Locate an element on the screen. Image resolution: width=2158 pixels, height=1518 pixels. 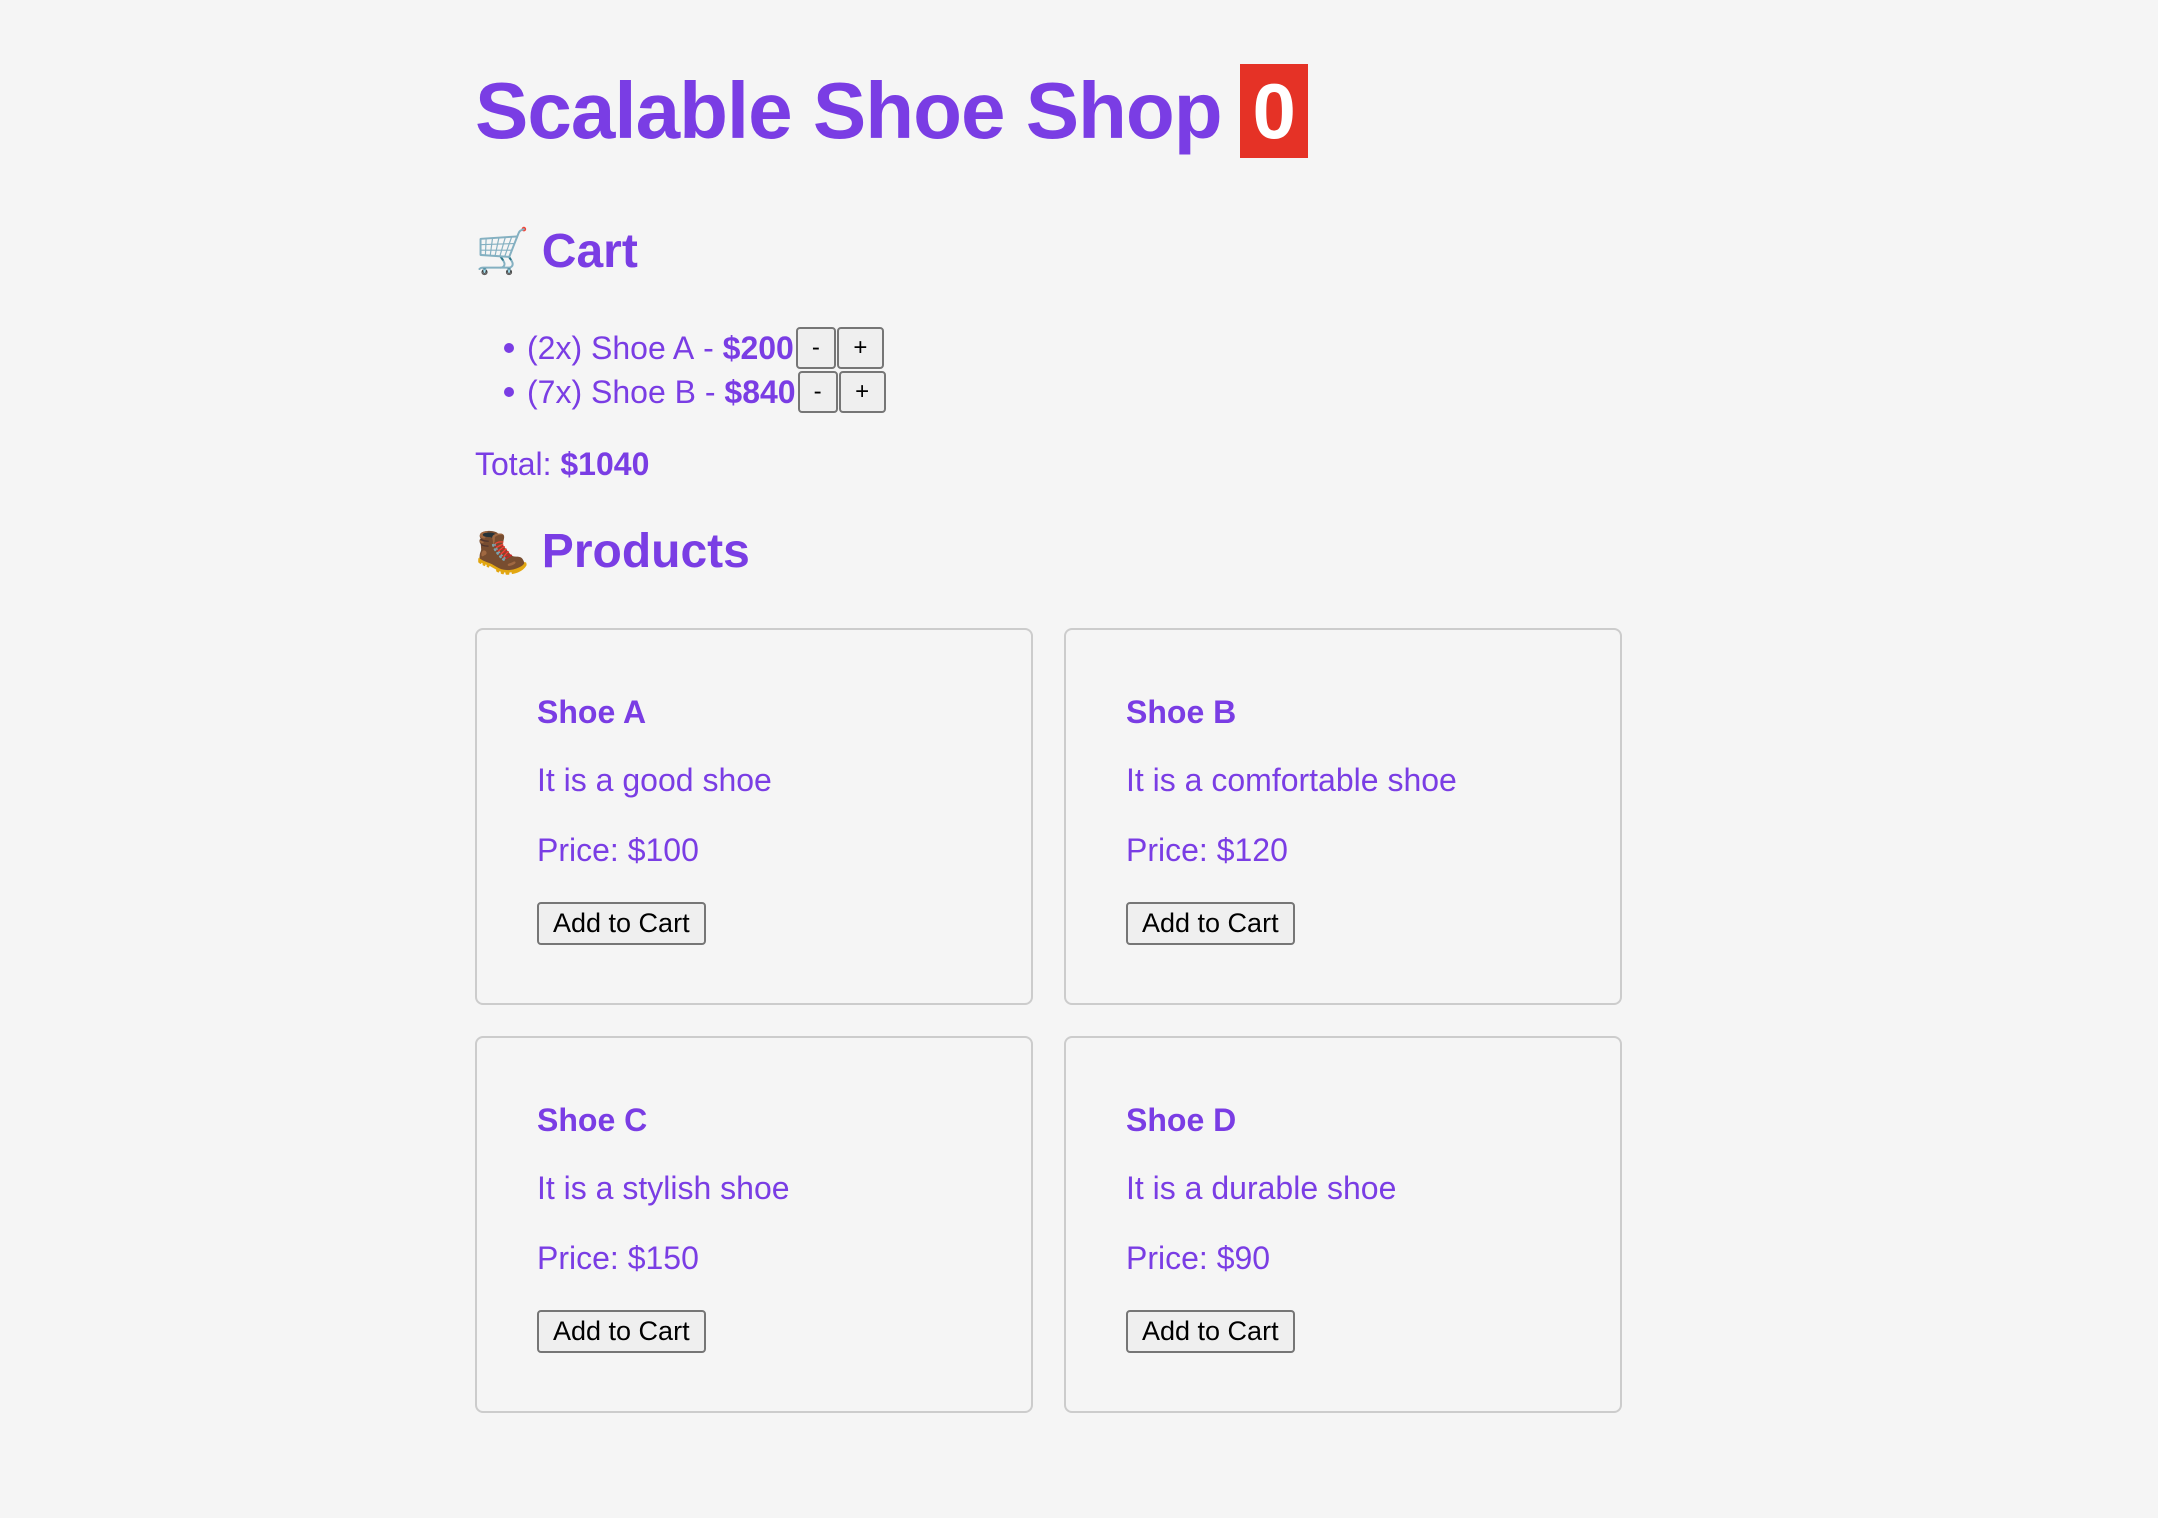
product-description: It is a good shoe is located at coordinates (654, 780).